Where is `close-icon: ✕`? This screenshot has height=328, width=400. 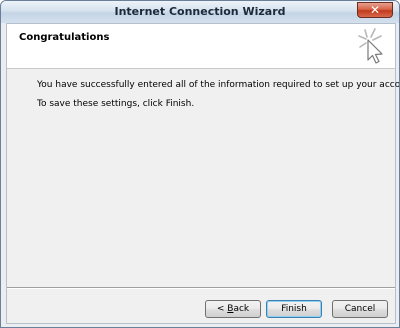 close-icon: ✕ is located at coordinates (375, 10).